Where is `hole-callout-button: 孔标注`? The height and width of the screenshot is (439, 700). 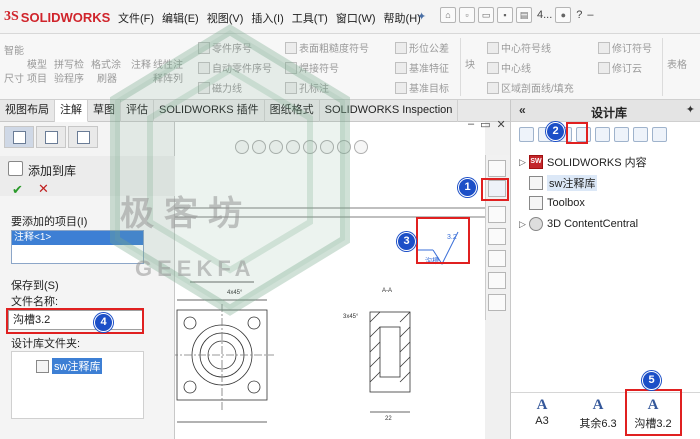
hole-callout-button: 孔标注 is located at coordinates (307, 87).